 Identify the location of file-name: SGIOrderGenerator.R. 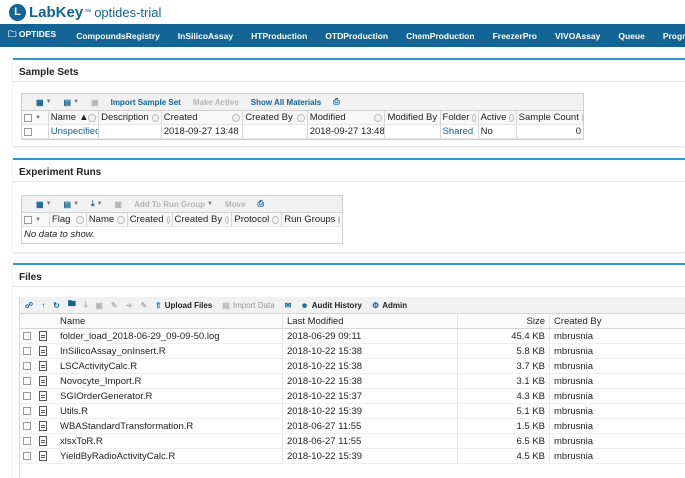
(167, 396).